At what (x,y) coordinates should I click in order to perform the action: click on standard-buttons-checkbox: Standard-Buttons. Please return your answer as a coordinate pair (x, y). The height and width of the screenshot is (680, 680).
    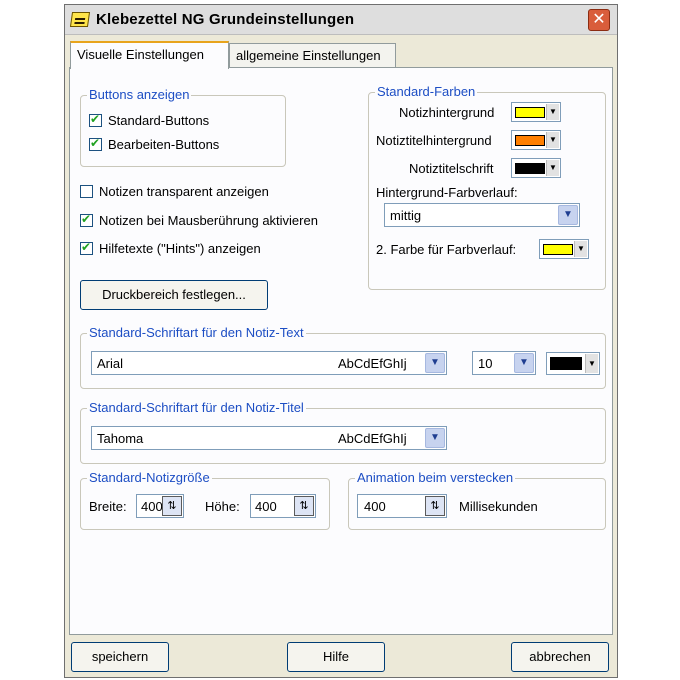
    Looking at the image, I should click on (149, 120).